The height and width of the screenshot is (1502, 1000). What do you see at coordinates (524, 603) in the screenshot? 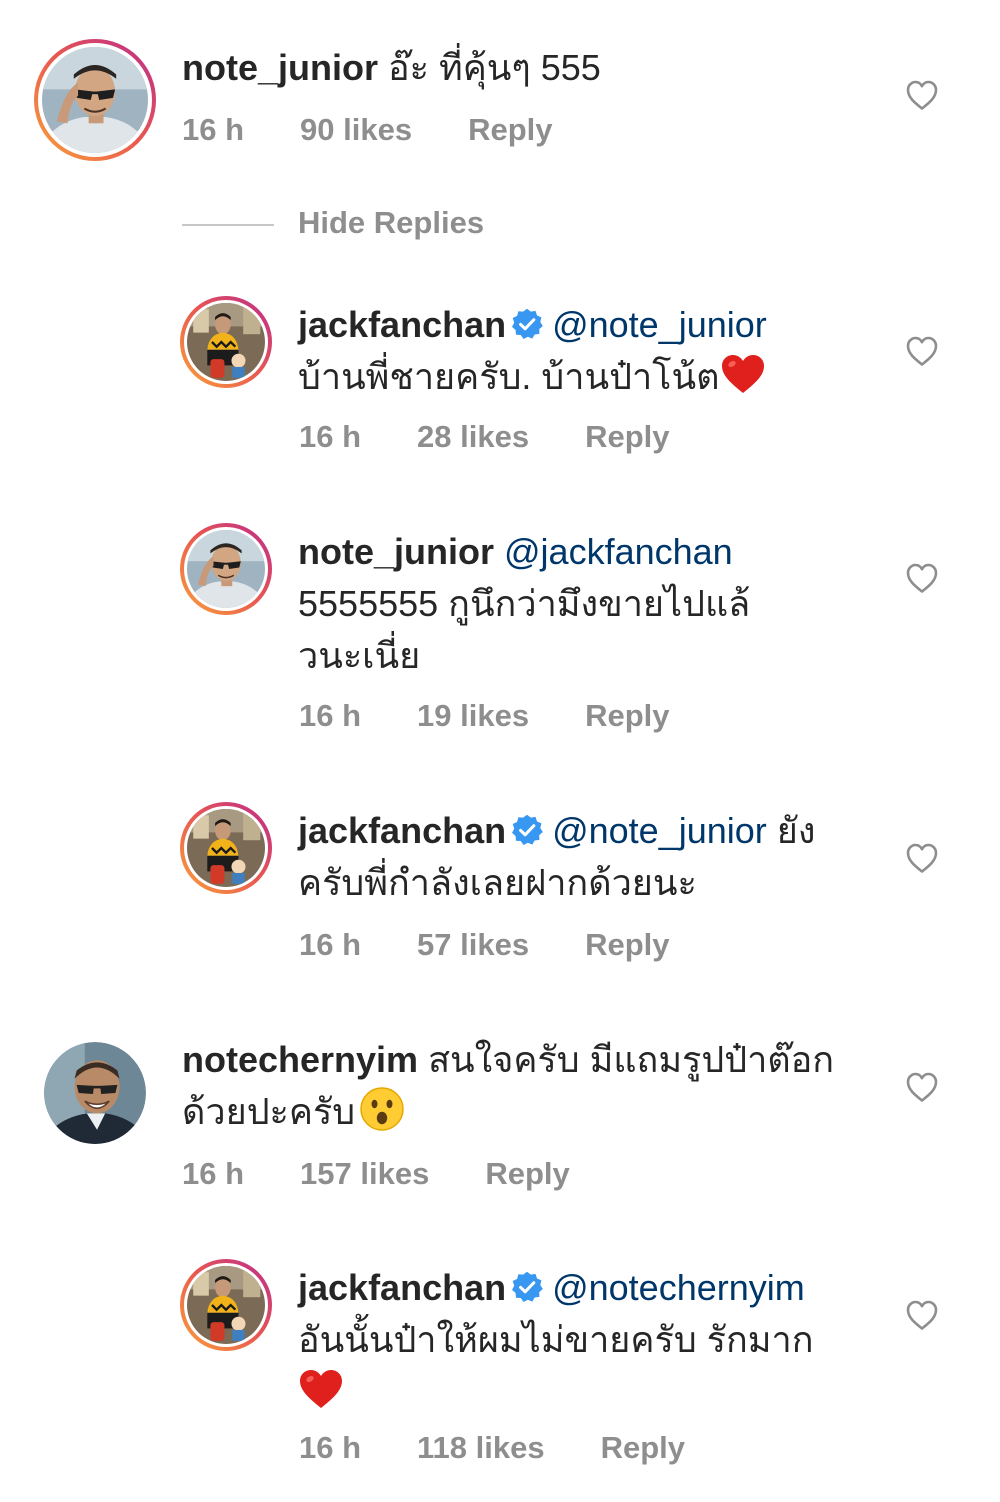
I see `comment-body: 5555555 กูนึกว่ามึงขายไปแล้` at bounding box center [524, 603].